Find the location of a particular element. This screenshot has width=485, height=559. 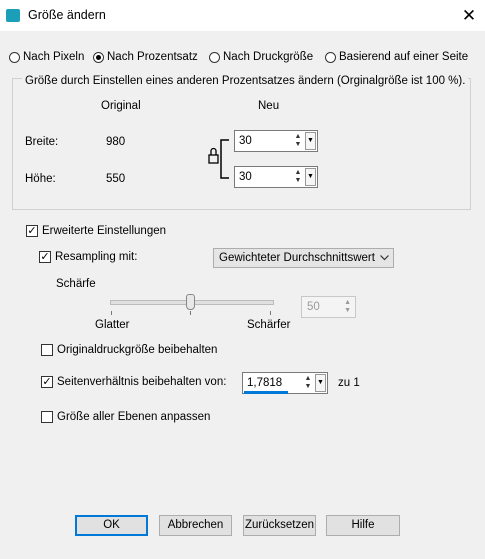

radio-page: Basierend auf einer Seite is located at coordinates (396, 57).